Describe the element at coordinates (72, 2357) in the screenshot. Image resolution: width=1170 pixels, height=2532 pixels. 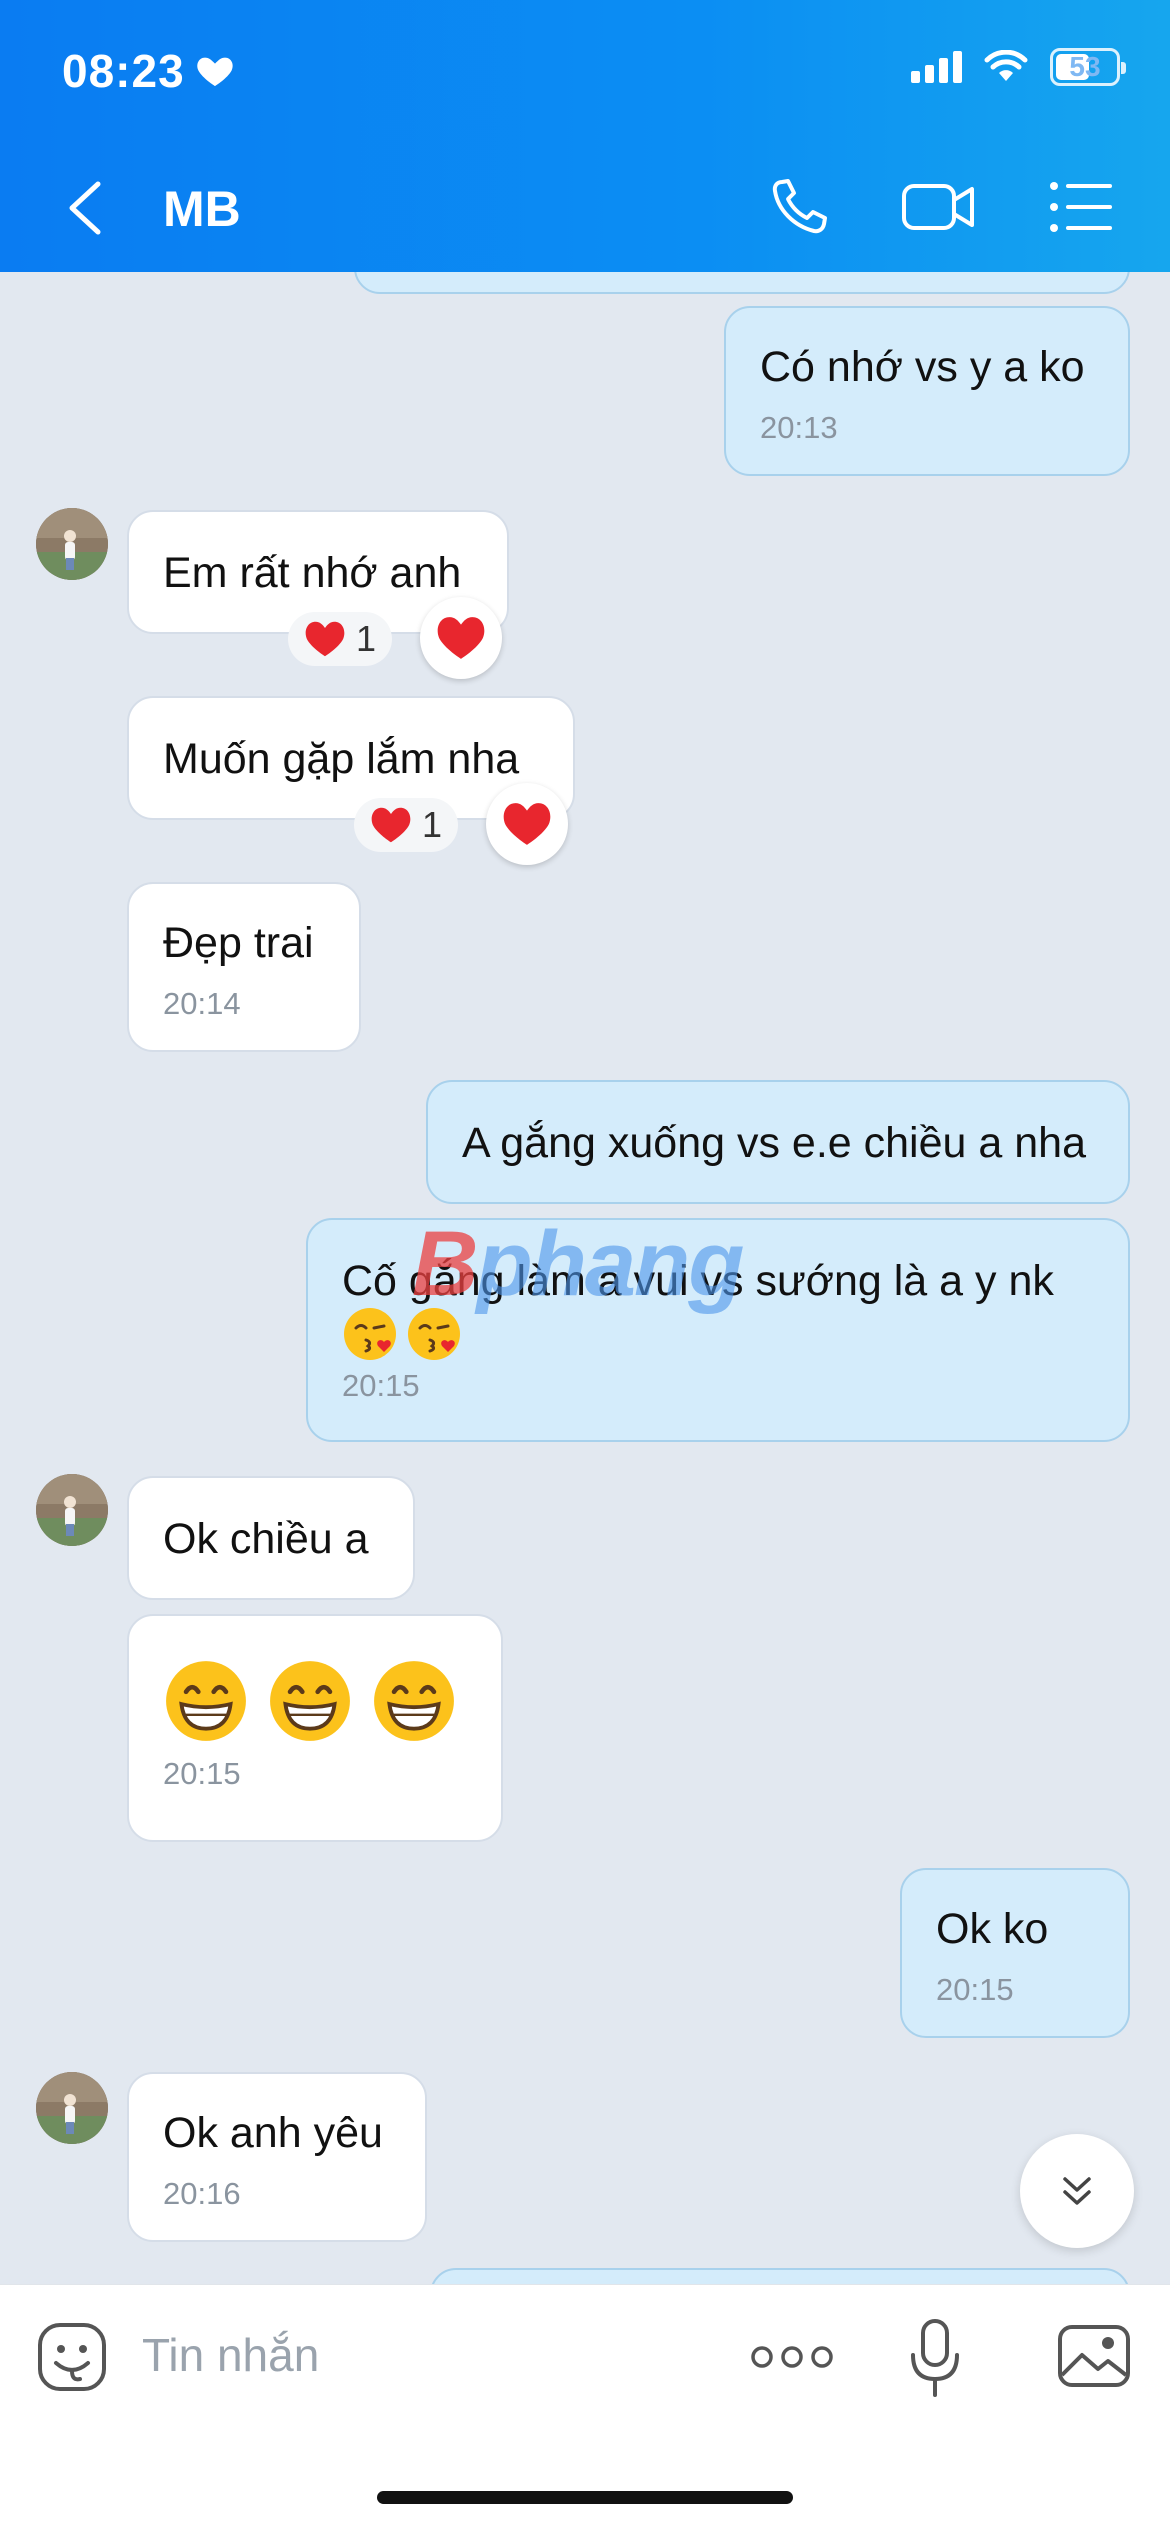
I see `sticker-icon` at that location.